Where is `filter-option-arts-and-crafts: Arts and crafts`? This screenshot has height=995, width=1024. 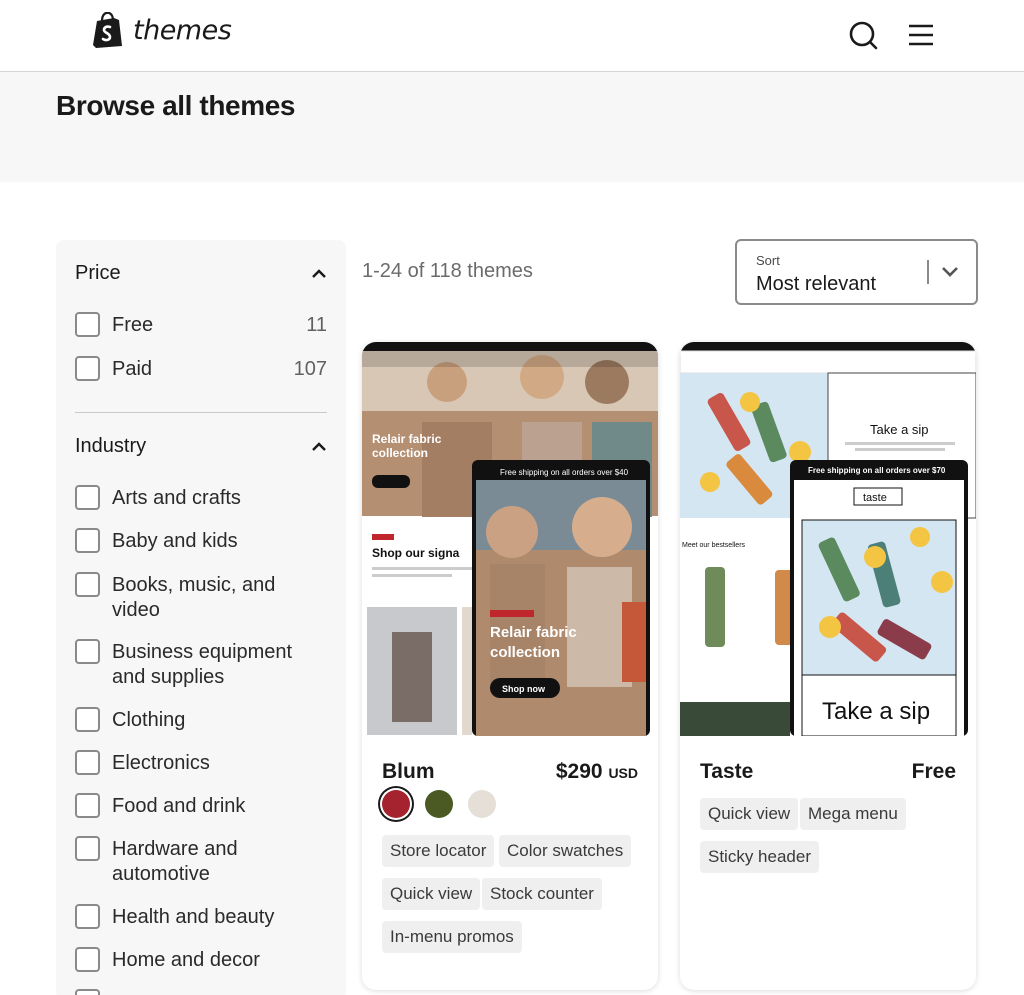
filter-option-arts-and-crafts: Arts and crafts is located at coordinates (201, 498).